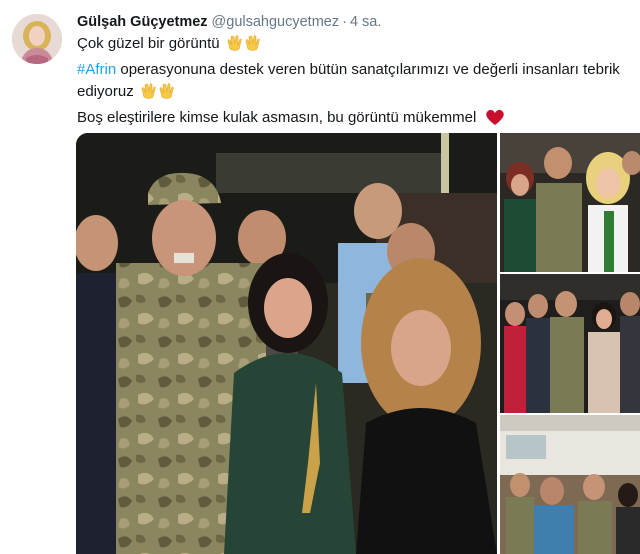  What do you see at coordinates (495, 120) in the screenshot?
I see `heart-icon` at bounding box center [495, 120].